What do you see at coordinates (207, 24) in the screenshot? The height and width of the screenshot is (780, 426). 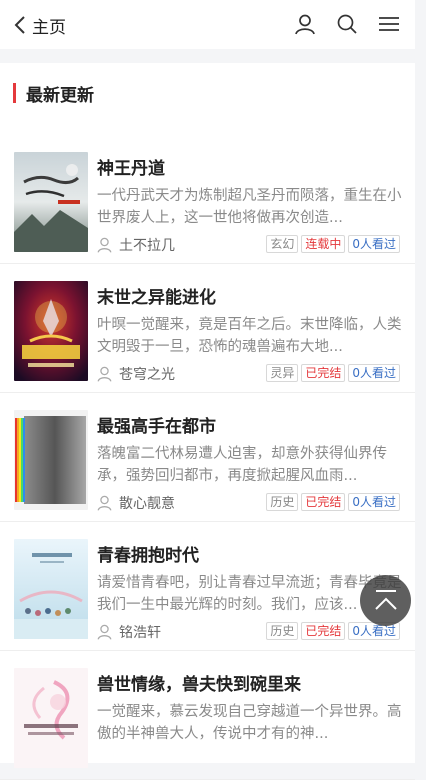 I see `top-bar: 主页` at bounding box center [207, 24].